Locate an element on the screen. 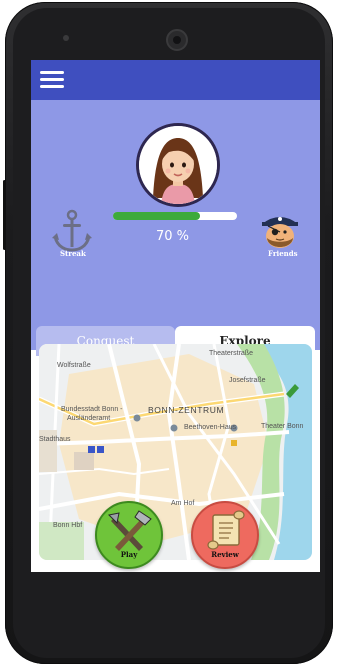 The width and height of the screenshot is (338, 666). friends-label: Friends is located at coordinates (283, 253).